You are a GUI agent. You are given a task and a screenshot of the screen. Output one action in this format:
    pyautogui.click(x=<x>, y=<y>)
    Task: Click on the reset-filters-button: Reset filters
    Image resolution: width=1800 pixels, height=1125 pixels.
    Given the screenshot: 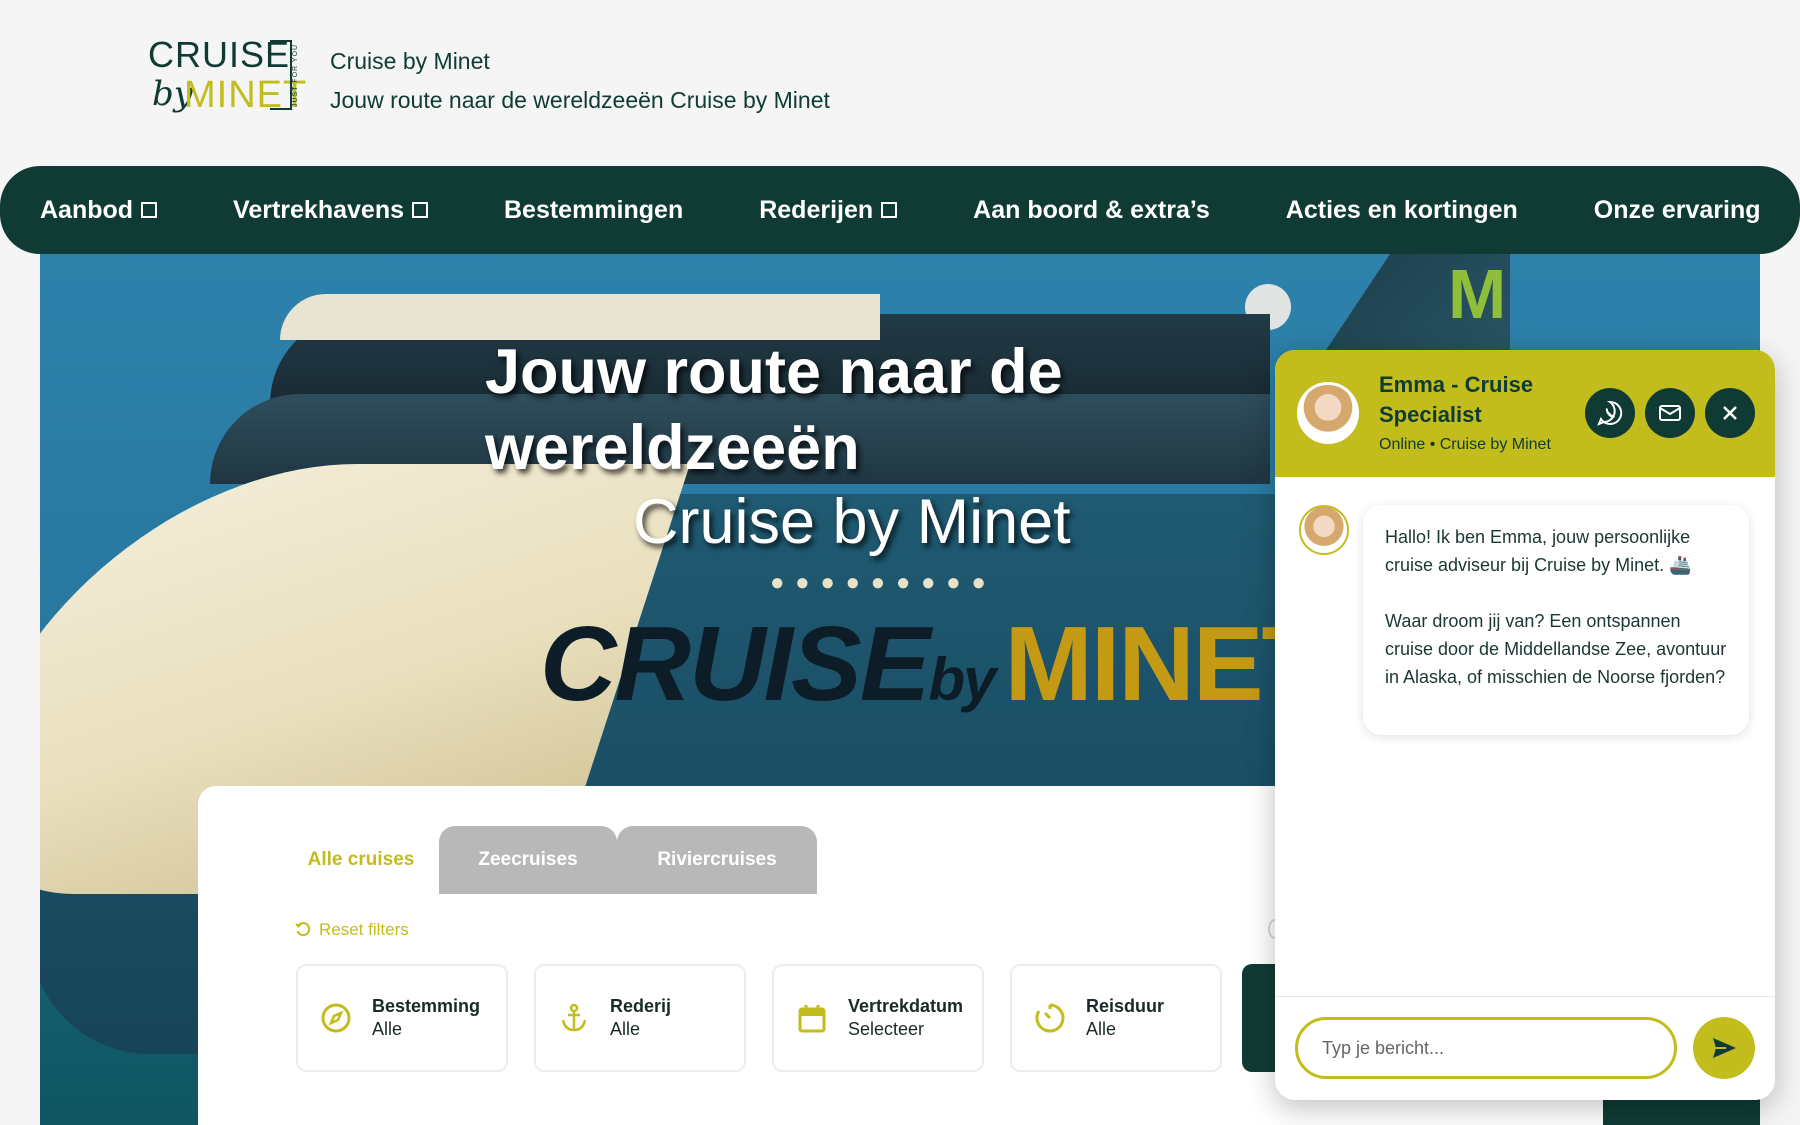 What is the action you would take?
    pyautogui.click(x=352, y=930)
    